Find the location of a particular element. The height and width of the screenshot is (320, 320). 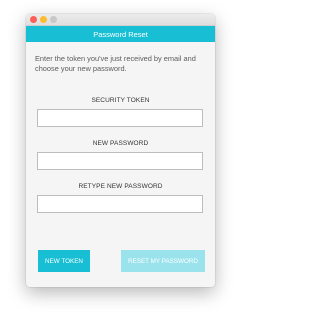

retype-password-label: RETYPE NEW PASSWORD is located at coordinates (120, 186).